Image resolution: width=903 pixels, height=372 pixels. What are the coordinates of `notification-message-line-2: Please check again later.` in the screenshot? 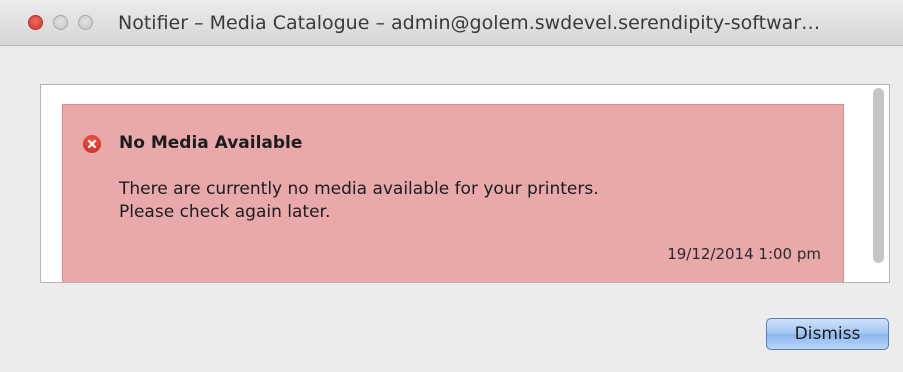 It's located at (225, 212).